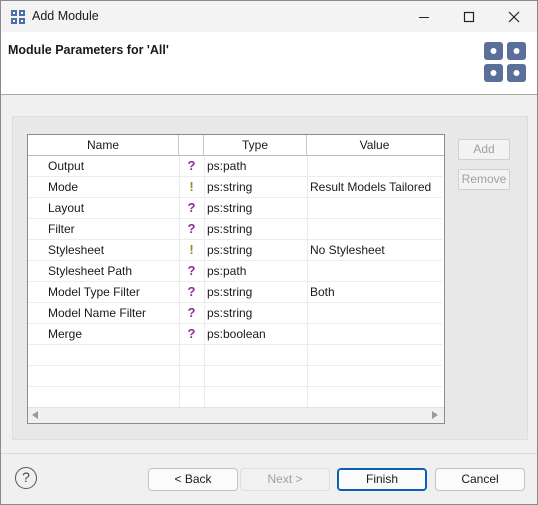  I want to click on minimize-icon, so click(424, 17).